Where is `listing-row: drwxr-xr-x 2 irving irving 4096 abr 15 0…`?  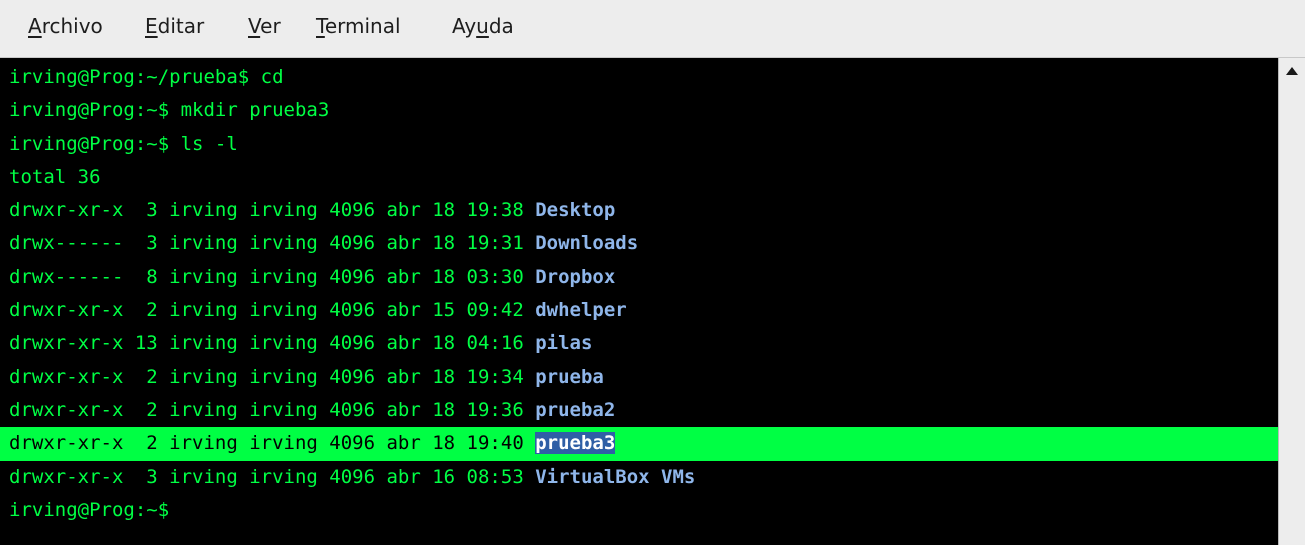 listing-row: drwxr-xr-x 2 irving irving 4096 abr 15 0… is located at coordinates (318, 310).